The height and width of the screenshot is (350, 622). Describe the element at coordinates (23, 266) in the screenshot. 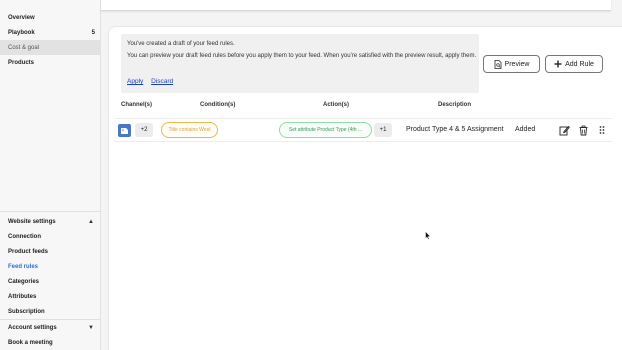

I see `sidebar-item-label: Feed rules` at that location.